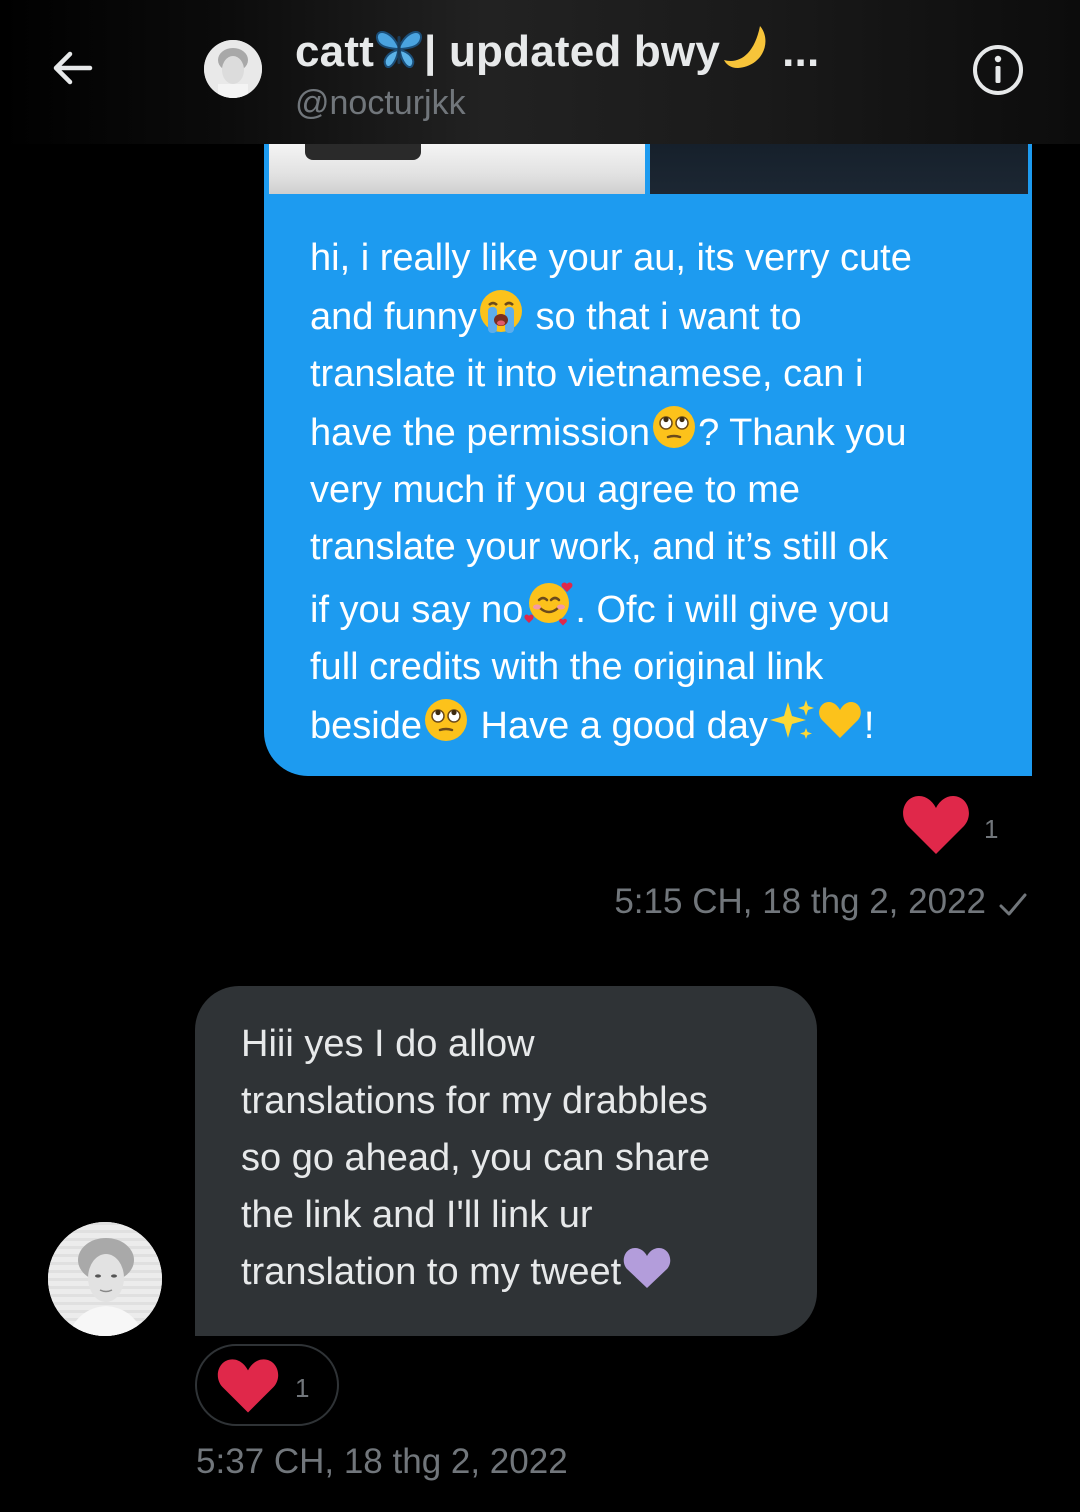 The height and width of the screenshot is (1512, 1080). Describe the element at coordinates (380, 103) in the screenshot. I see `conversation-handle: @nocturjkk` at that location.